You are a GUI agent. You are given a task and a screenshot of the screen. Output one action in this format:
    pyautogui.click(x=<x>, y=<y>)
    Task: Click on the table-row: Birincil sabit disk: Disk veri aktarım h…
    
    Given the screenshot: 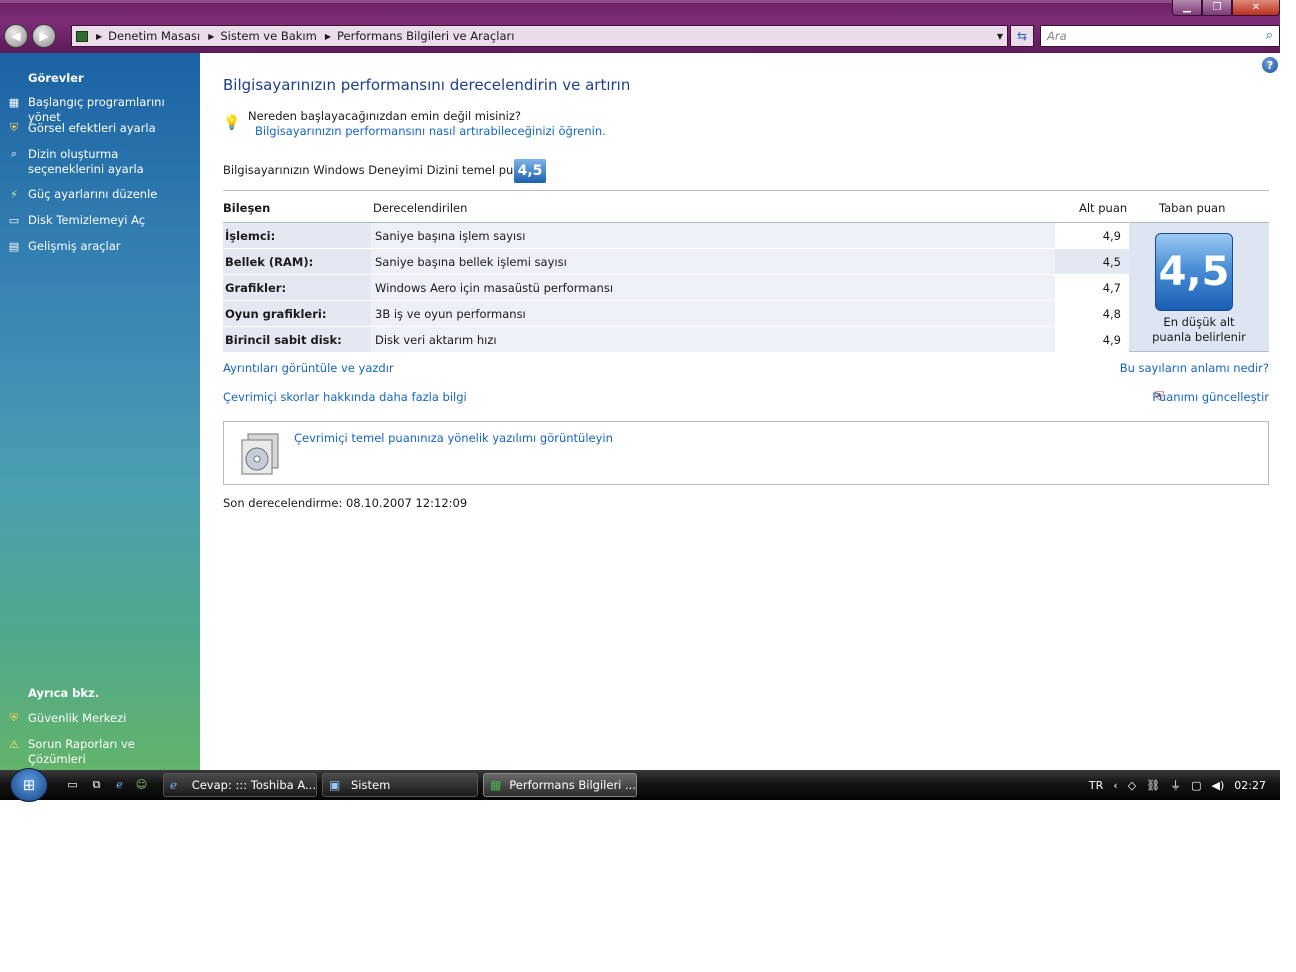 What is the action you would take?
    pyautogui.click(x=676, y=340)
    